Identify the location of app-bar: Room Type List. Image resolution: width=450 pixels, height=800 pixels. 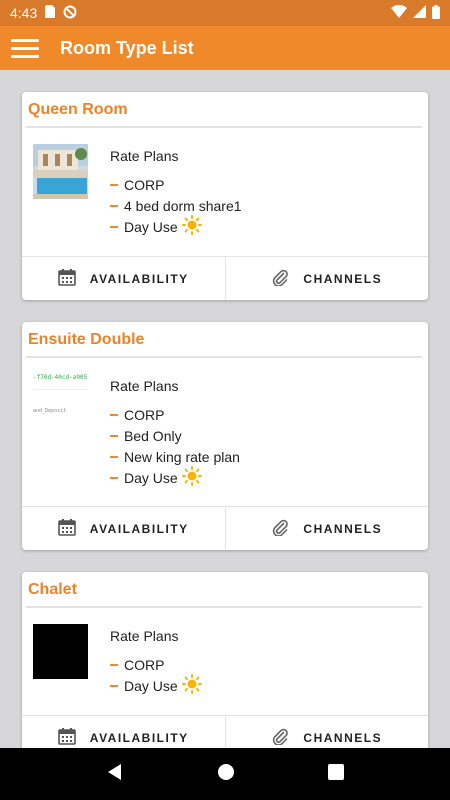
(225, 48).